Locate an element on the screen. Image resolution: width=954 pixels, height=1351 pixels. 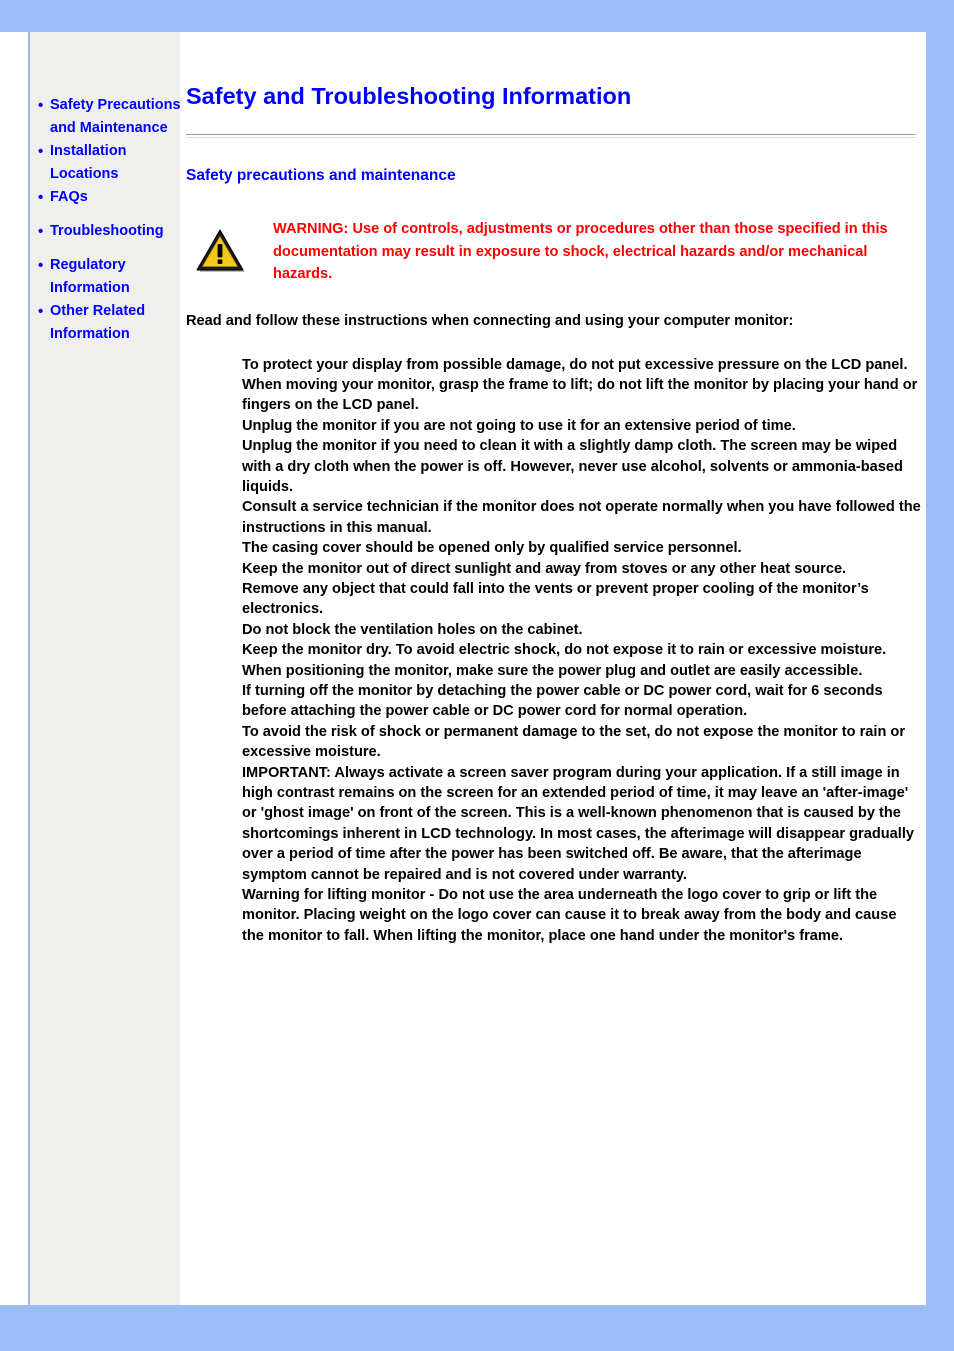
page-title: Safety and Troubleshooting Information is located at coordinates (409, 96).